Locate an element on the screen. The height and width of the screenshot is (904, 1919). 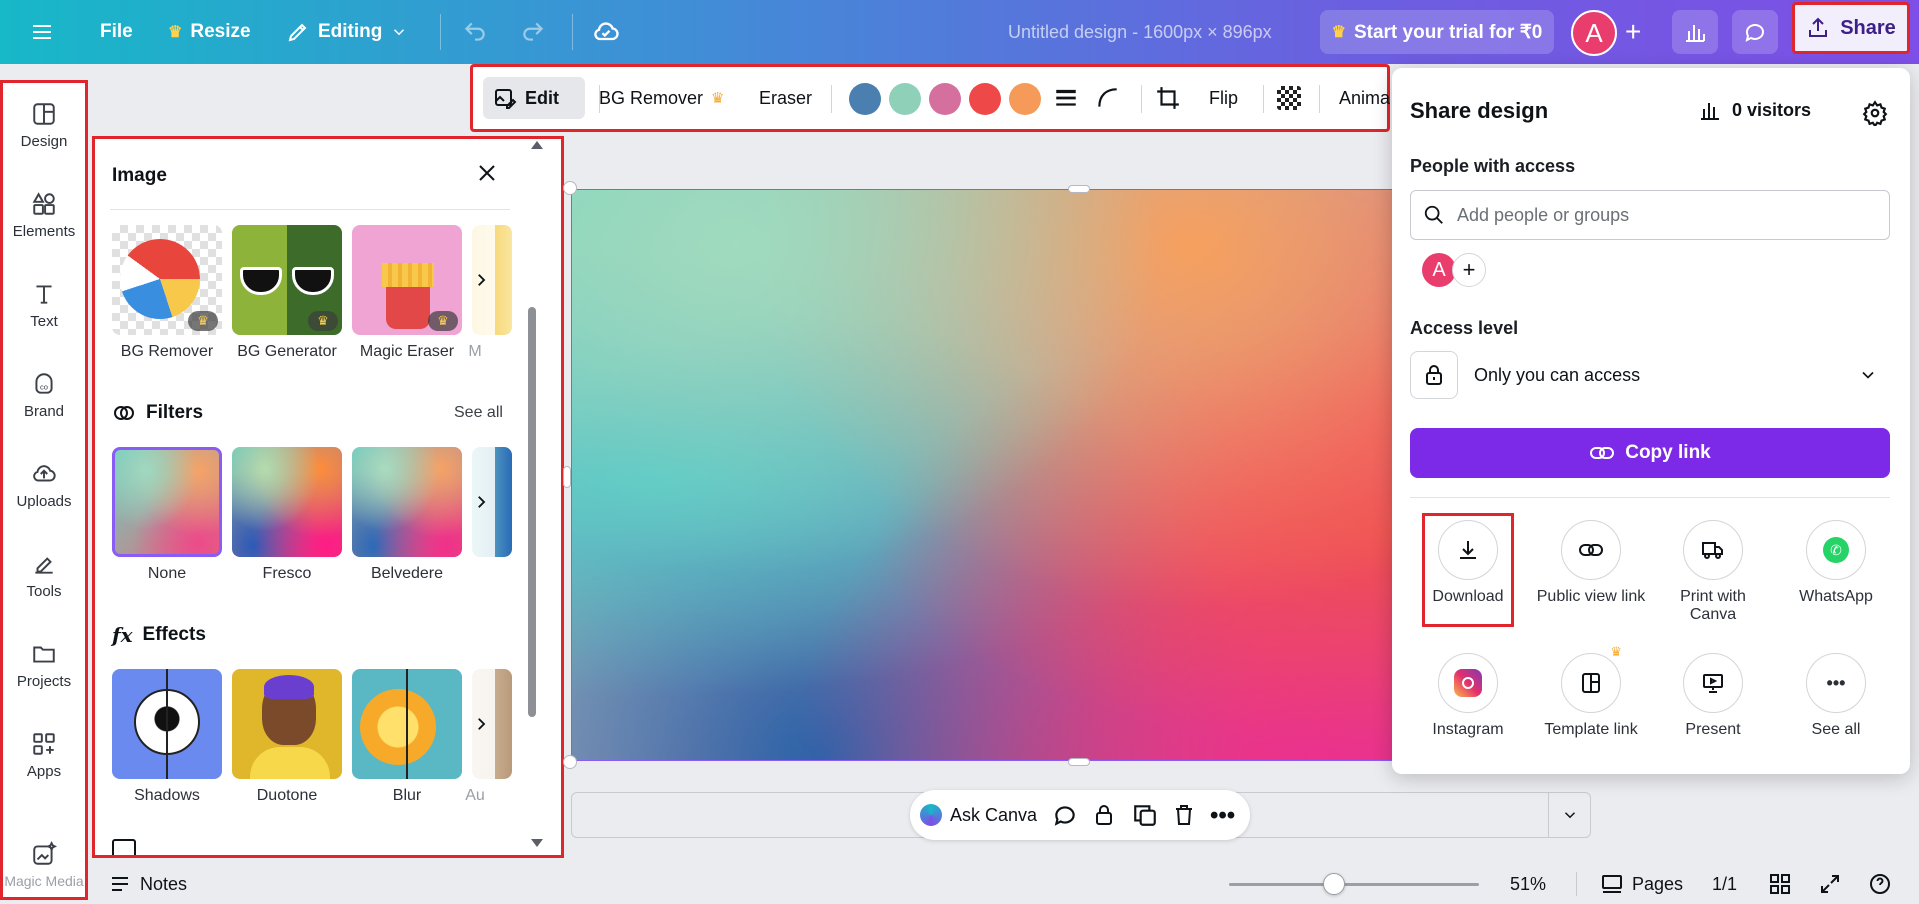
cloud-save-button is located at coordinates (606, 32).